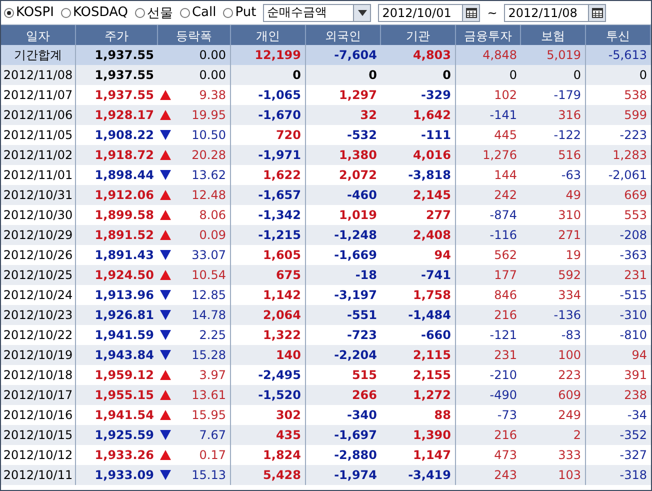 This screenshot has height=491, width=652. I want to click on date-cell: 2012/11/05, so click(38, 135).